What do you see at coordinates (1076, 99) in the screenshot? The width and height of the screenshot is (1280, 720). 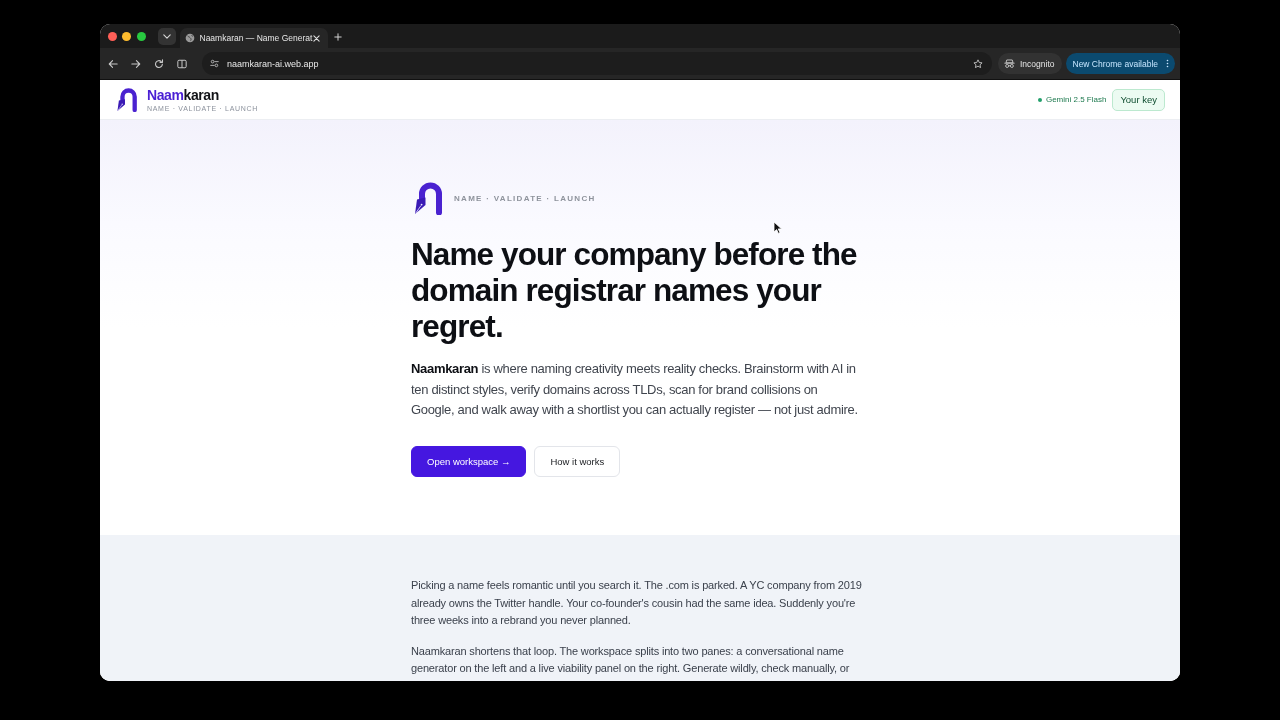 I see `model-label: Gemini 2.5 Flash` at bounding box center [1076, 99].